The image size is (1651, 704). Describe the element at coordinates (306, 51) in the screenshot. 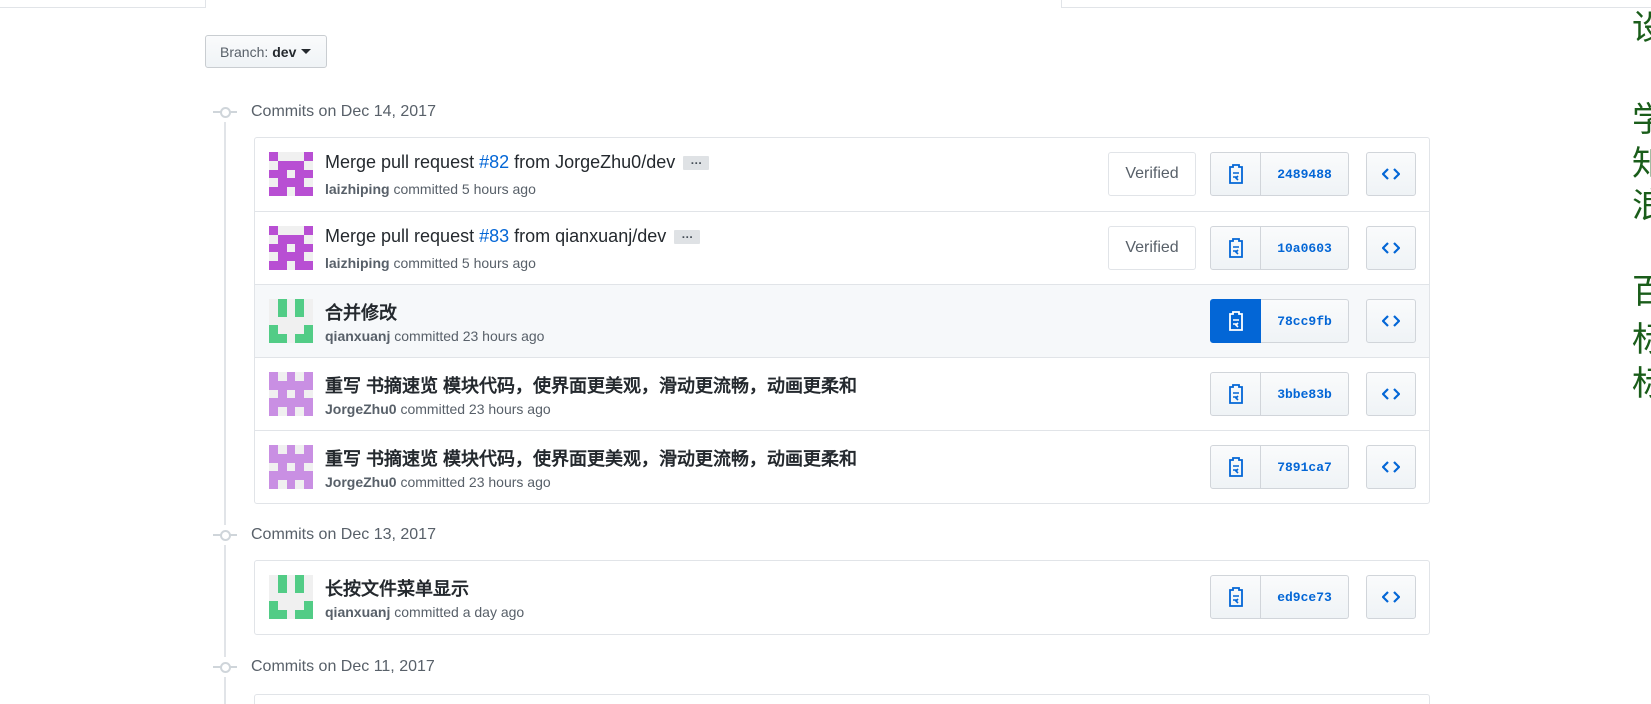

I see `caret-down-icon` at that location.